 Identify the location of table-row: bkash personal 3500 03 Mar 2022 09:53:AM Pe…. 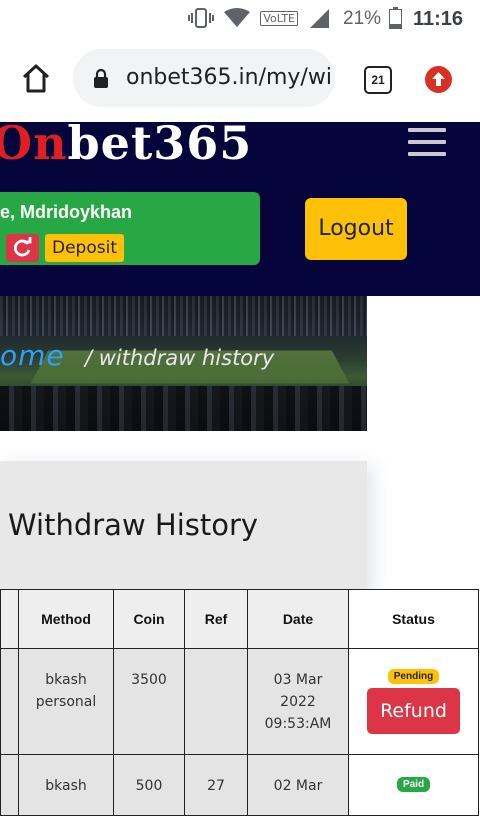
(239, 701).